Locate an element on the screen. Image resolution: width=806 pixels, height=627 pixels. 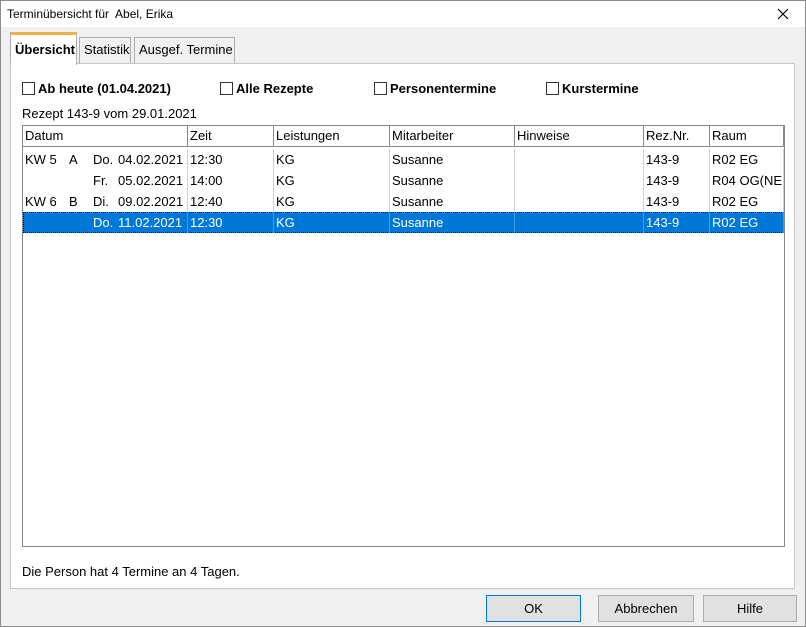
ok-button: OK is located at coordinates (533, 608).